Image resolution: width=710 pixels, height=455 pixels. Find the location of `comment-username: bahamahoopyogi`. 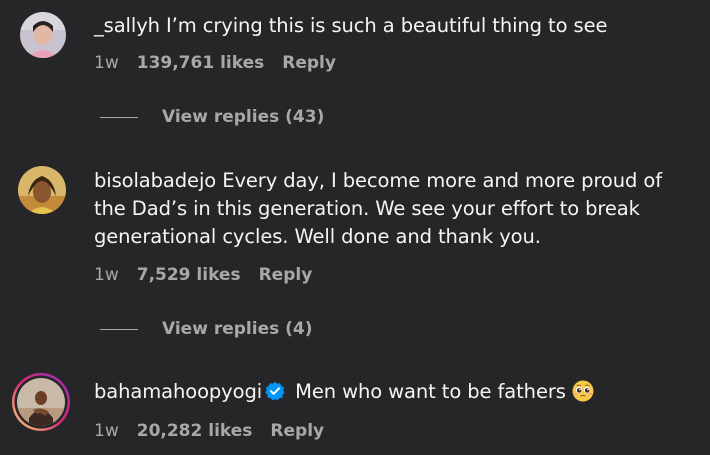

comment-username: bahamahoopyogi is located at coordinates (178, 391).